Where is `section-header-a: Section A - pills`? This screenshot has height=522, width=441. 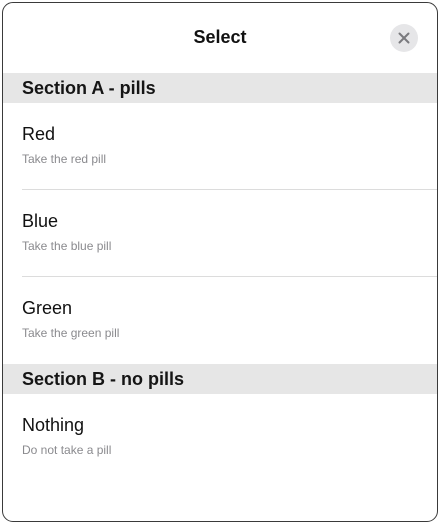 section-header-a: Section A - pills is located at coordinates (220, 88).